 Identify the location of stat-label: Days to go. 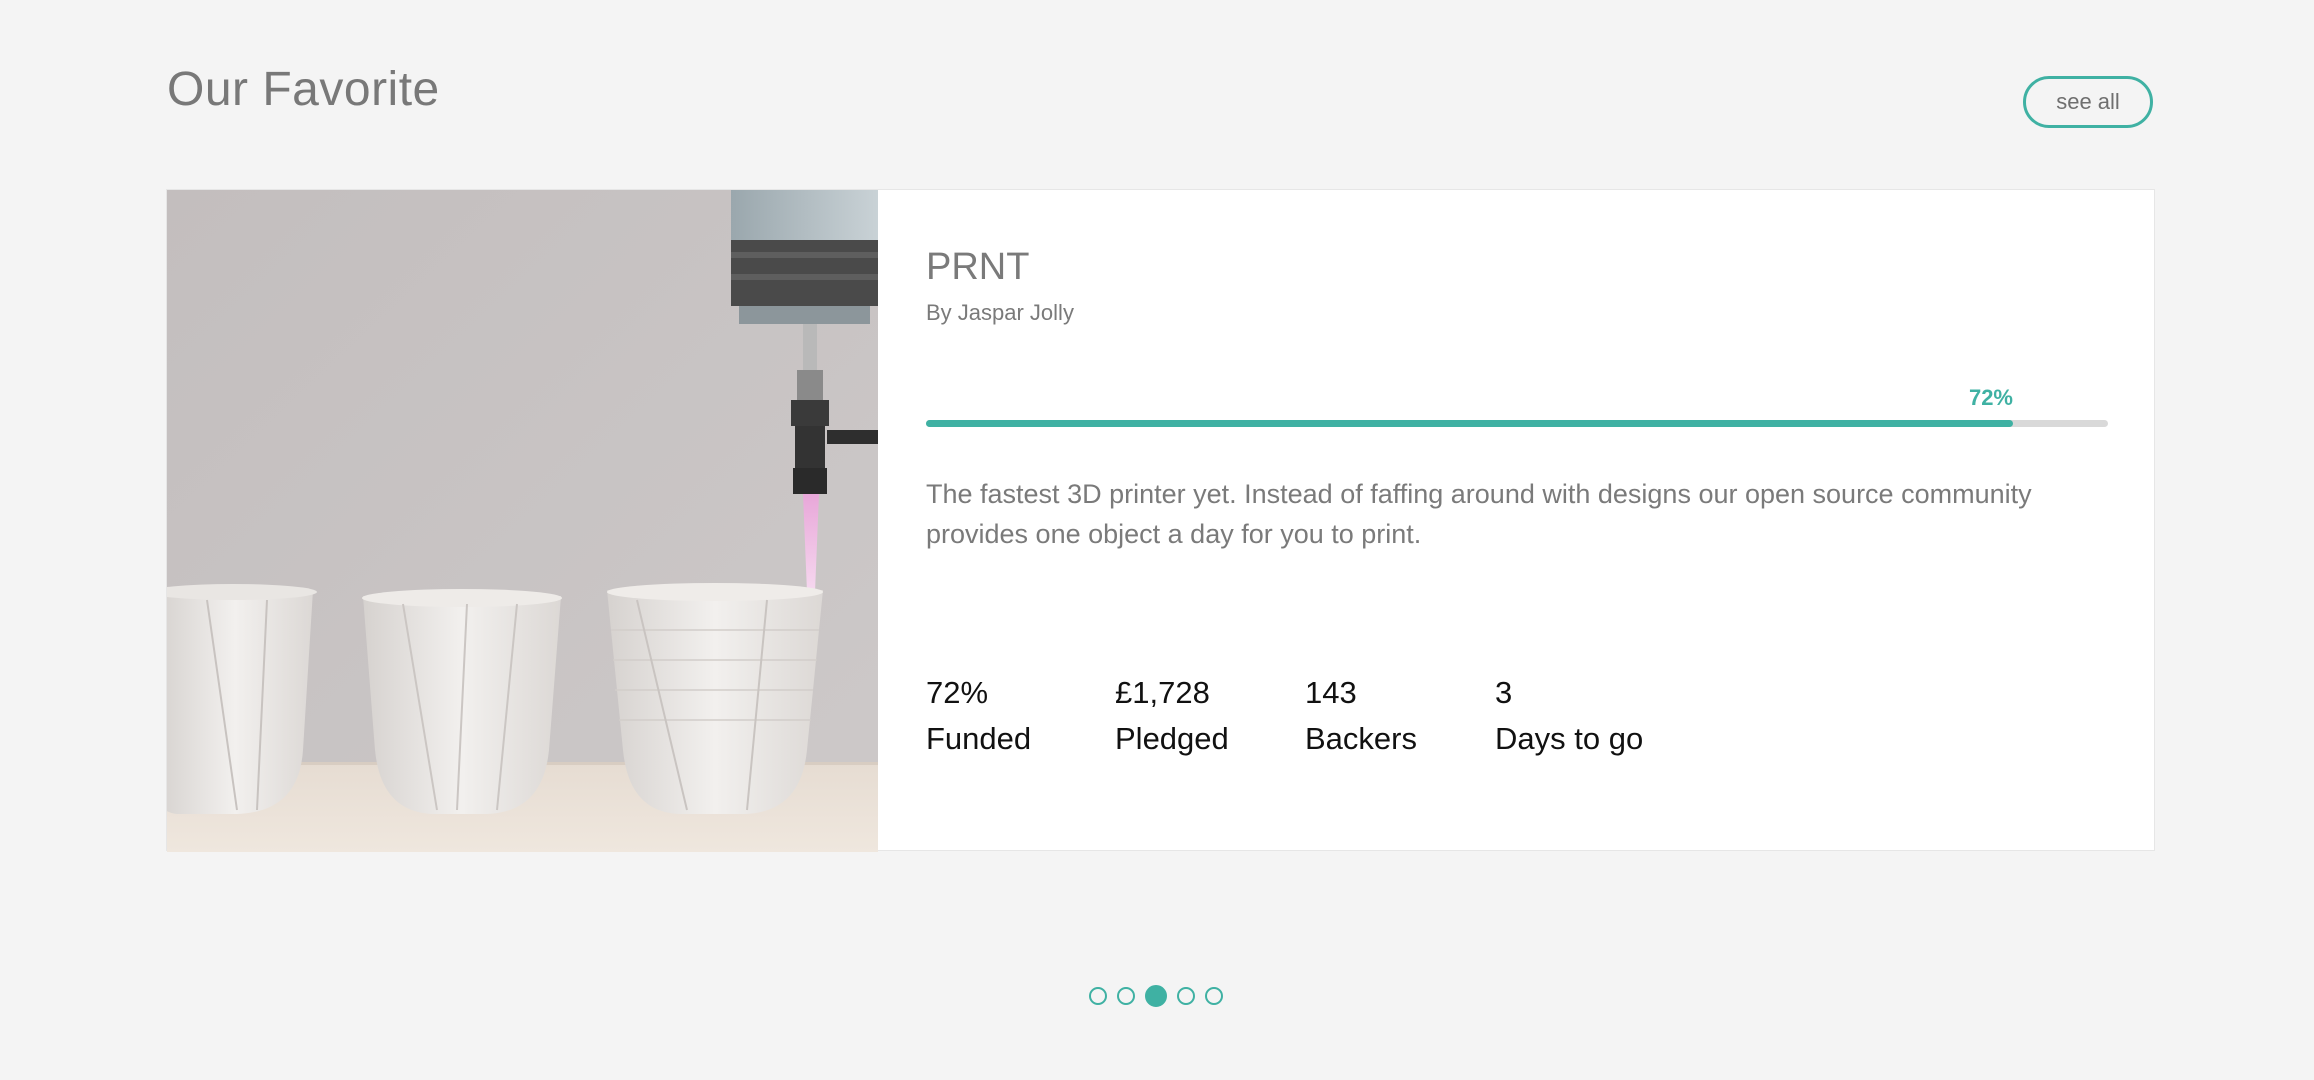
(1569, 738).